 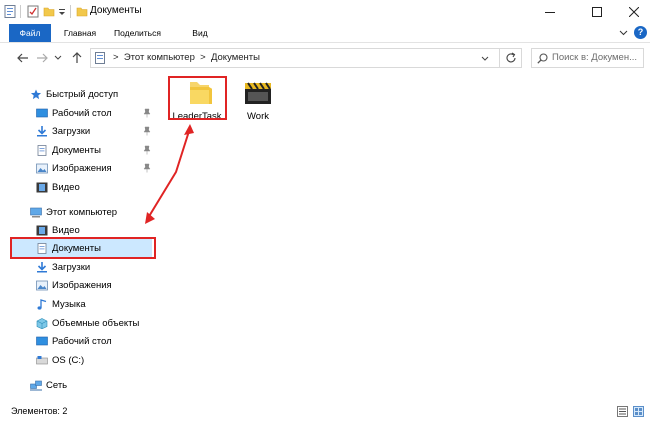 What do you see at coordinates (62, 11) in the screenshot?
I see `customize-quick-access-icon` at bounding box center [62, 11].